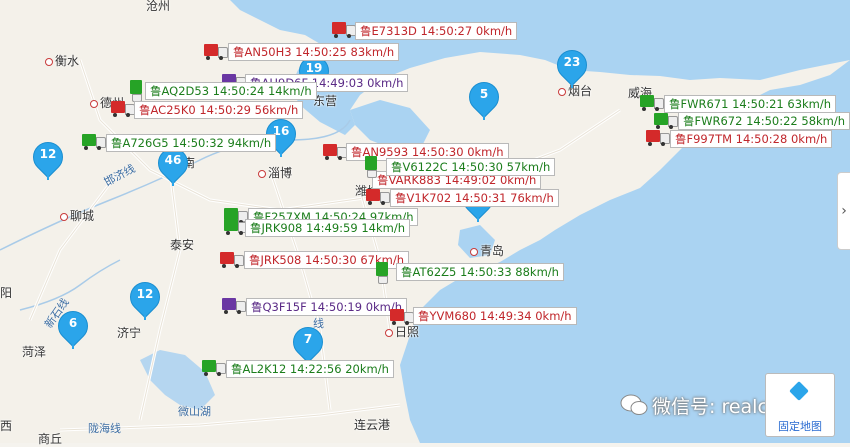  Describe the element at coordinates (62, 60) in the screenshot. I see `city-hengshui: 衡水` at that location.